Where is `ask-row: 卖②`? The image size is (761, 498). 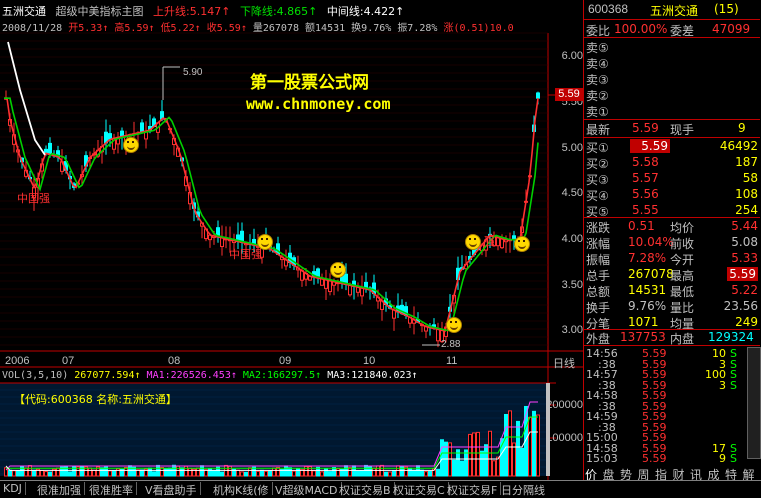
ask-row: 卖② is located at coordinates (672, 95).